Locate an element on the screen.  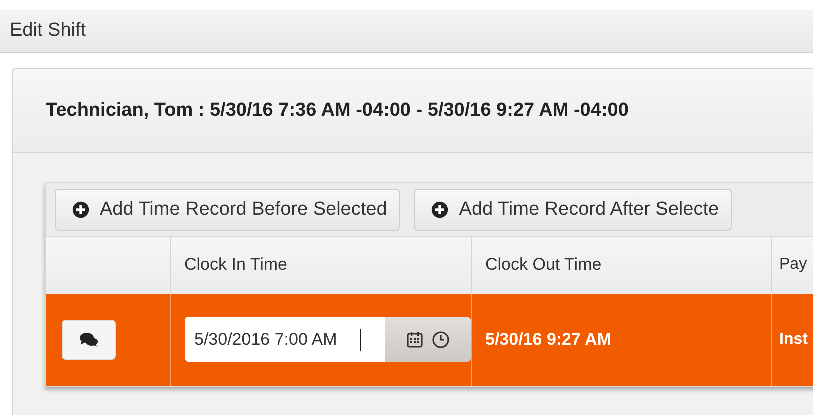
comments-icon is located at coordinates (89, 340).